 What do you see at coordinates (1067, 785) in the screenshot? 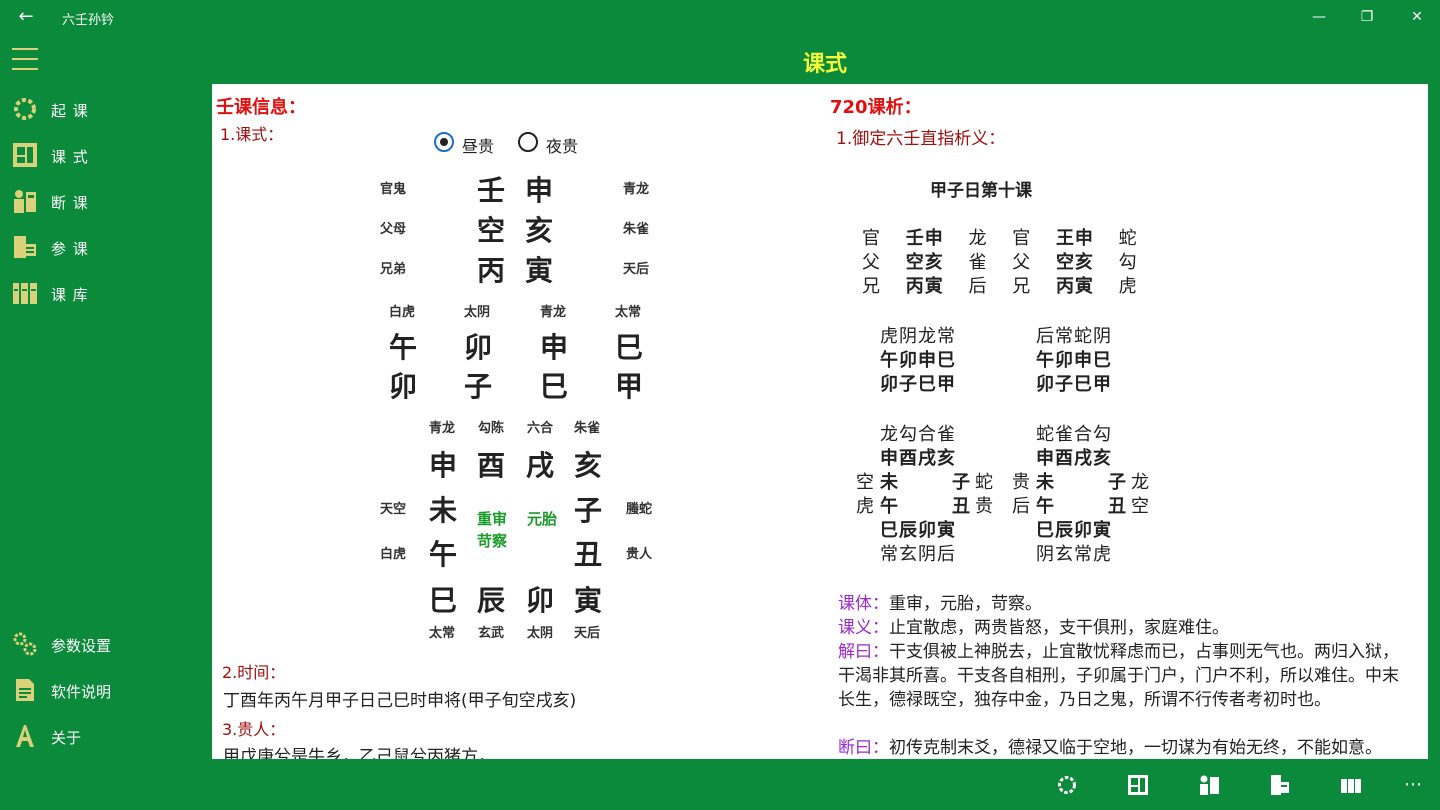
I see `ring-icon` at bounding box center [1067, 785].